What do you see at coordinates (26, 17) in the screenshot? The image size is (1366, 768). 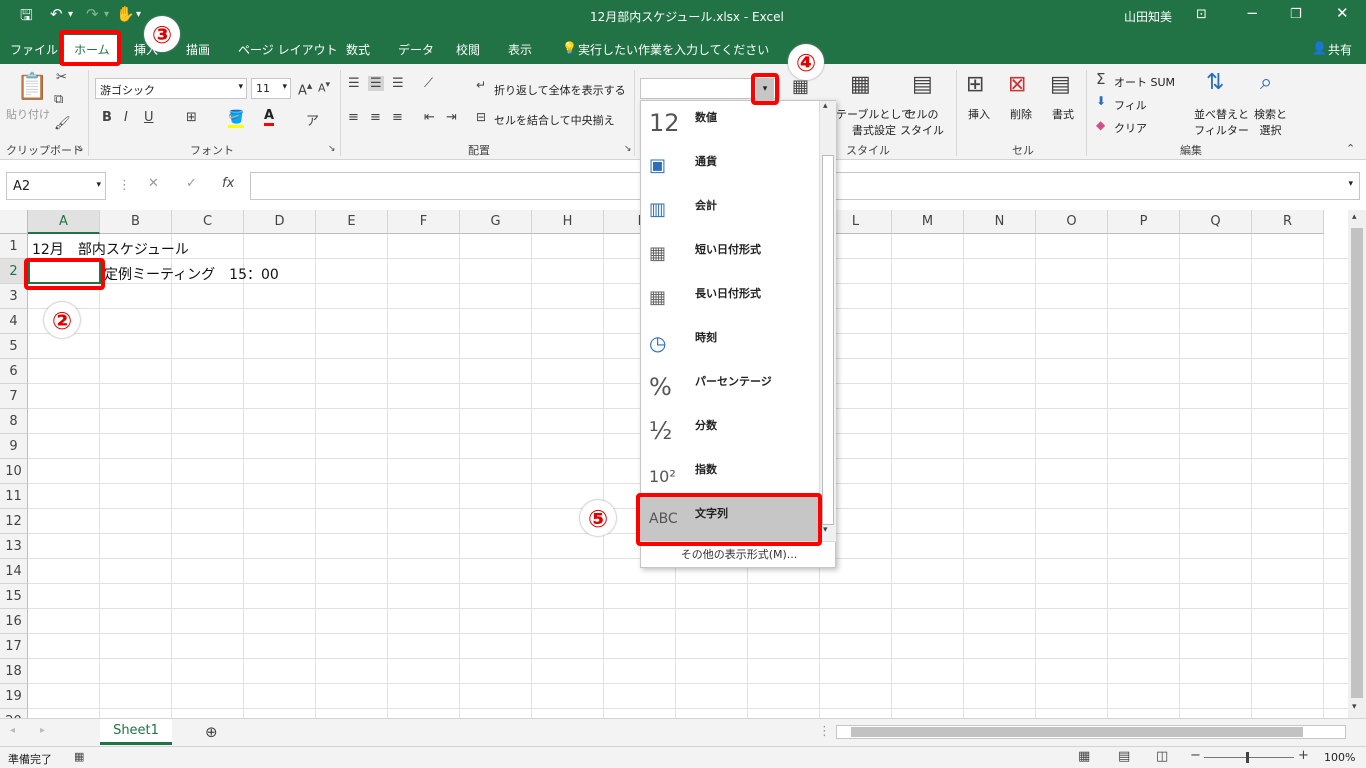 I see `save-icon: 🖫` at bounding box center [26, 17].